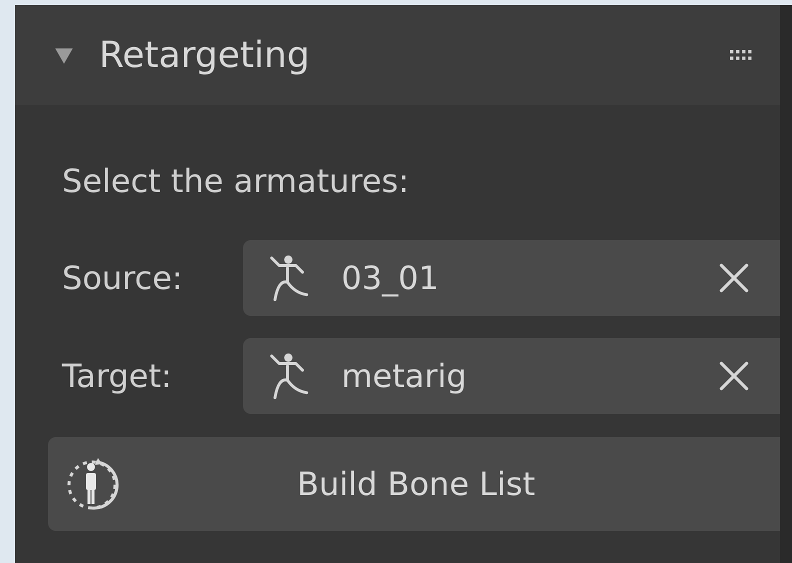  I want to click on armature-field: 03_01, so click(511, 278).